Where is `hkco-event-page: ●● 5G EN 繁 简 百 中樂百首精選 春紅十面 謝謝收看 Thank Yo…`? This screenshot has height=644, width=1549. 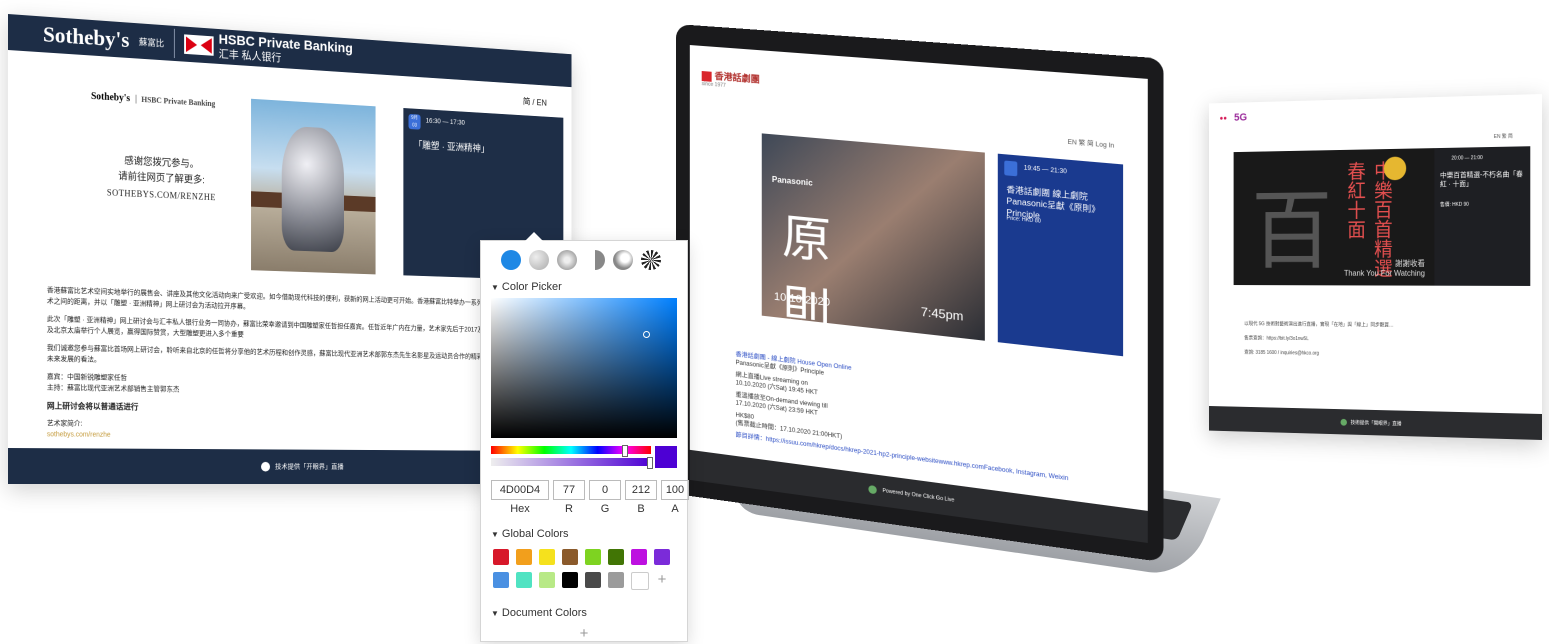 hkco-event-page: ●● 5G EN 繁 简 百 中樂百首精選 春紅十面 謝謝收看 Thank Yo… is located at coordinates (1375, 267).